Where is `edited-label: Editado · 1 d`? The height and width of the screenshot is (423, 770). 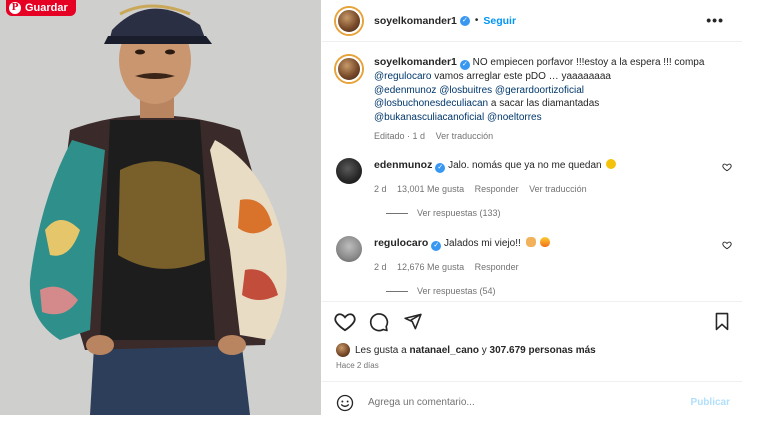 edited-label: Editado · 1 d is located at coordinates (400, 136).